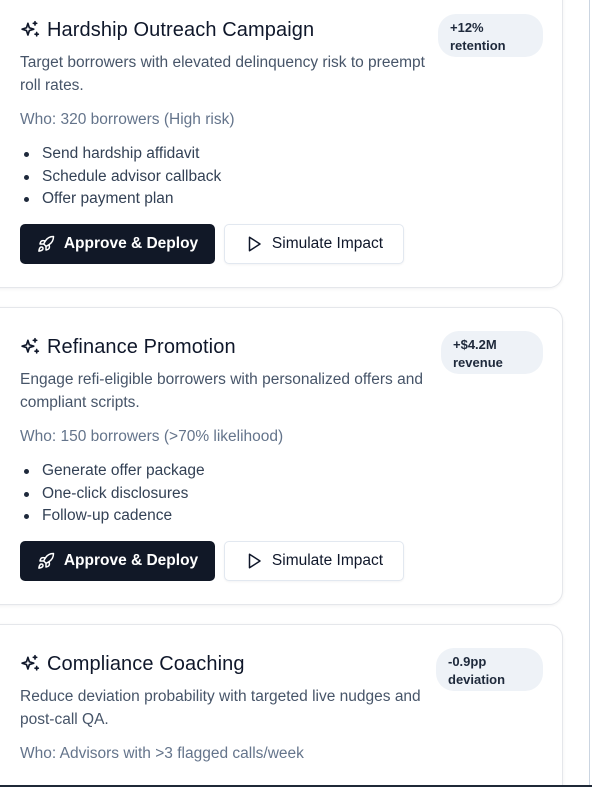  I want to click on badge-value: +12%, so click(467, 27).